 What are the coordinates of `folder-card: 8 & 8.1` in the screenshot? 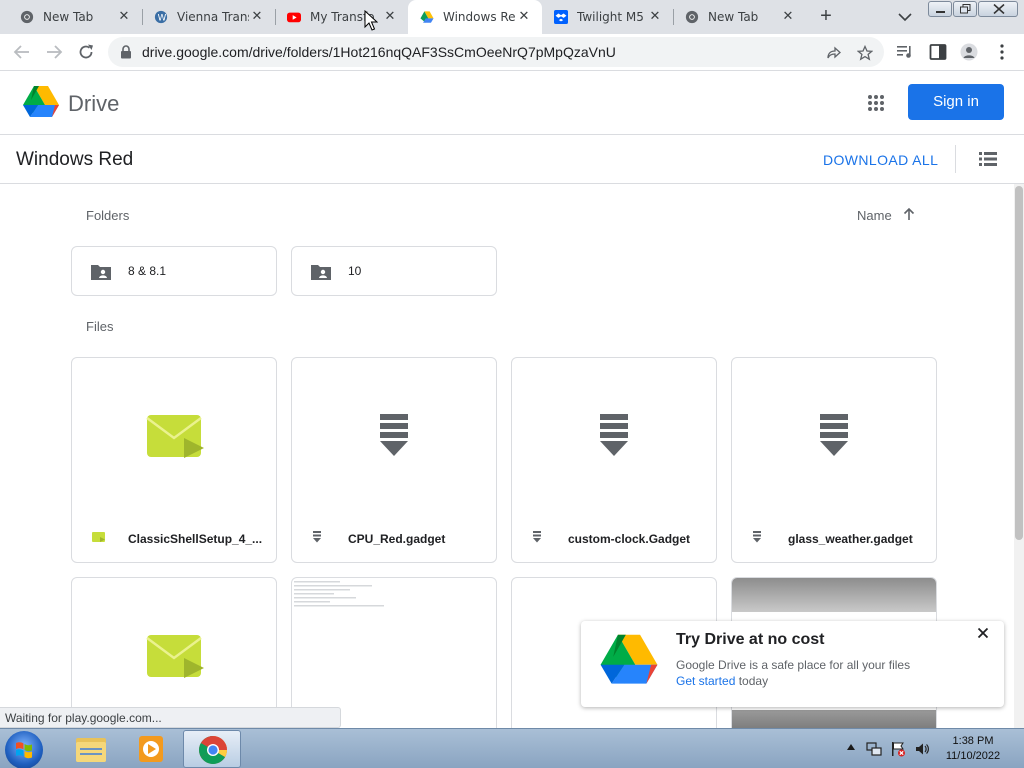 It's located at (174, 271).